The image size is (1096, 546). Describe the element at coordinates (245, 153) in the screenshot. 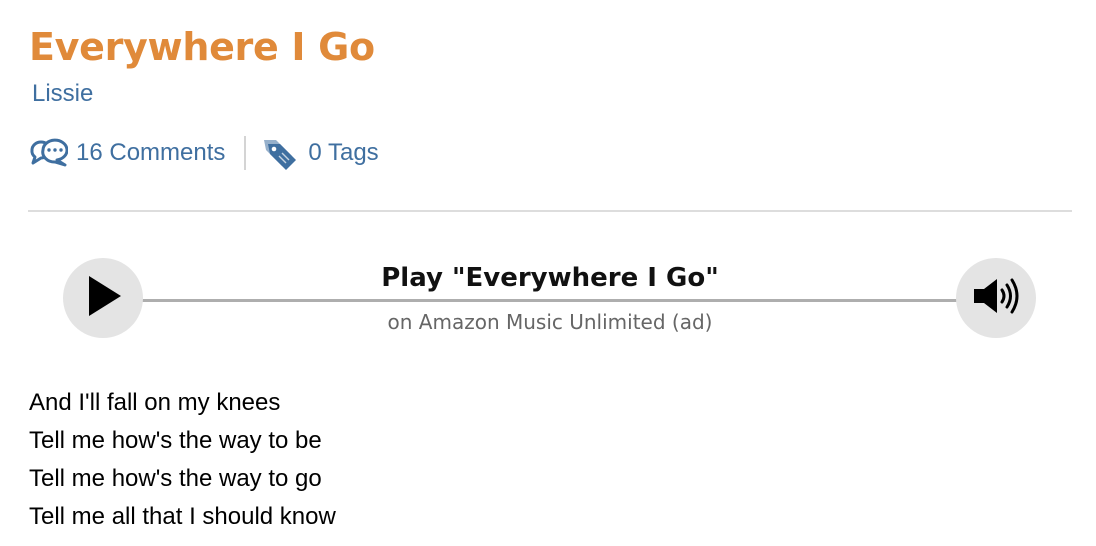

I see `meta-separator` at that location.